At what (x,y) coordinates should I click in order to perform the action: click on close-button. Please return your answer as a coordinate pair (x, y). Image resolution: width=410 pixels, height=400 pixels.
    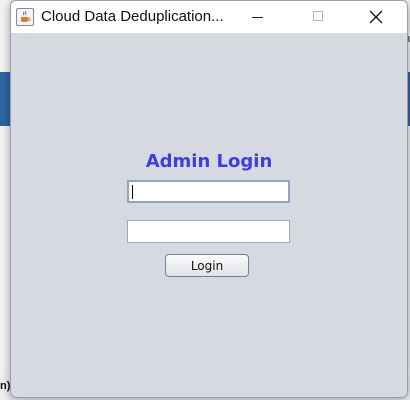
    Looking at the image, I should click on (376, 17).